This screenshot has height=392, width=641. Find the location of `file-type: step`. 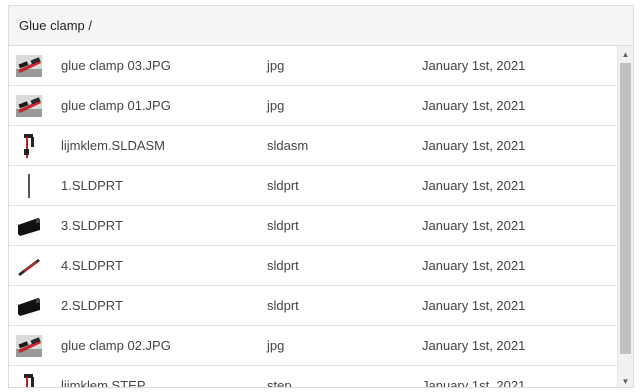

file-type: step is located at coordinates (279, 383).